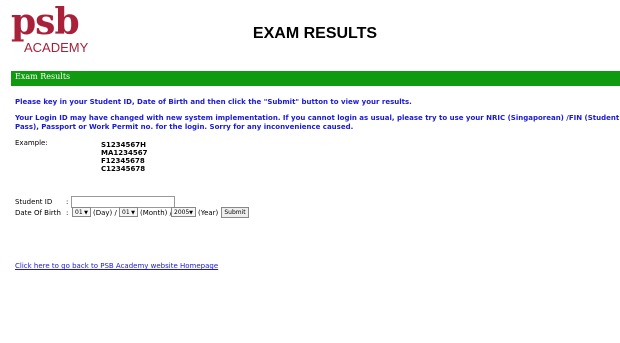 This screenshot has width=620, height=343. Describe the element at coordinates (79, 212) in the screenshot. I see `day-select-value: 01` at that location.